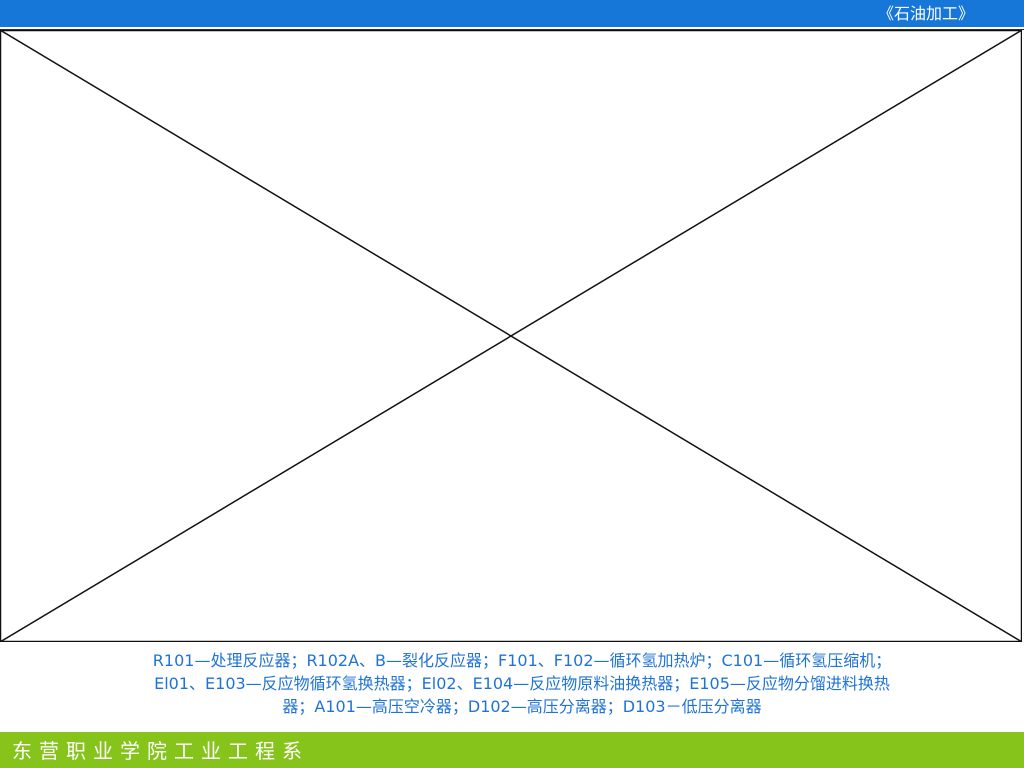 This screenshot has width=1024, height=768. I want to click on legend-line-3: 器；A101—高压空冷器；D102—高压分离器；D103－低压分离器, so click(522, 706).